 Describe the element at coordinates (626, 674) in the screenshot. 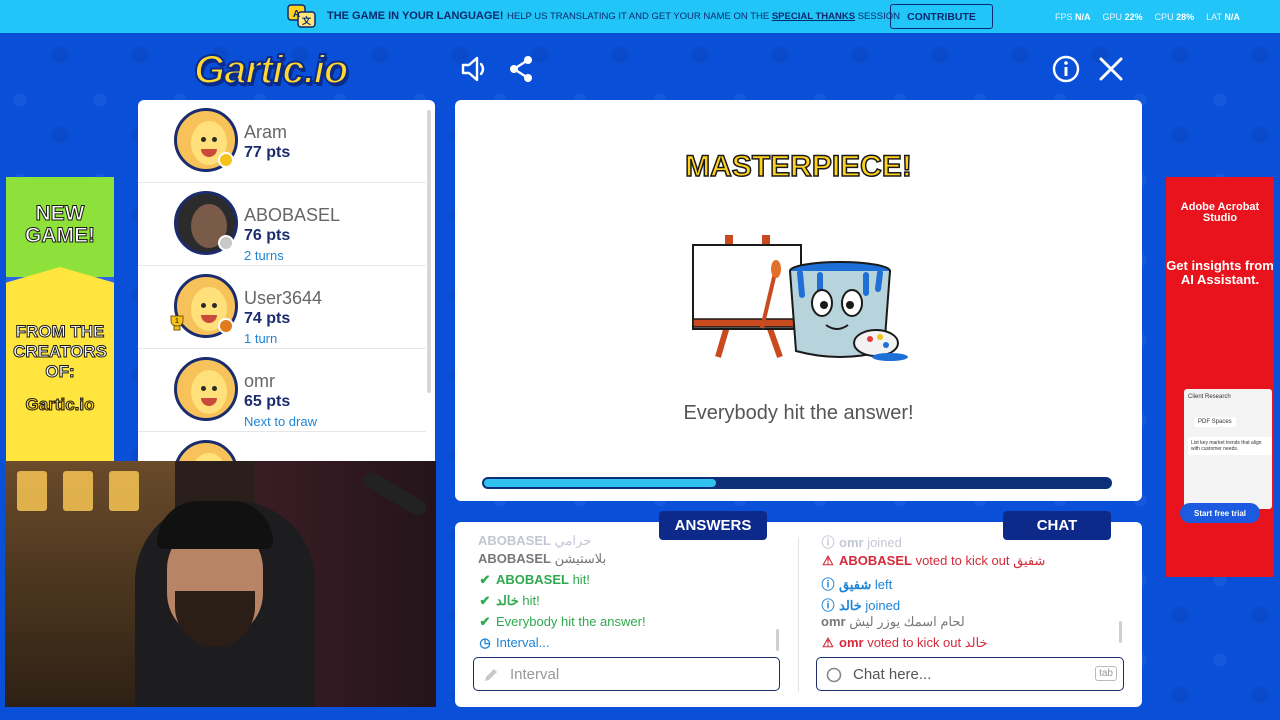

I see `answer-input: Interval` at that location.